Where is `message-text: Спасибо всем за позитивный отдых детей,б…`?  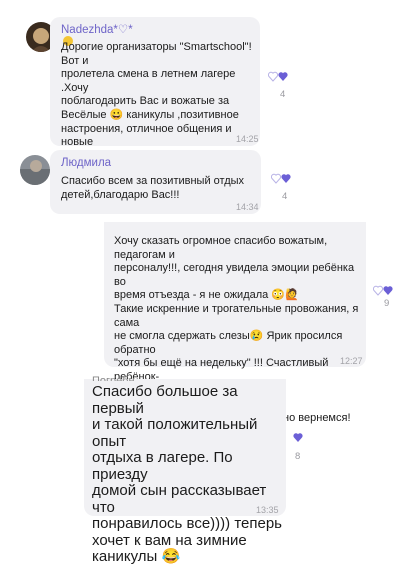 message-text: Спасибо всем за позитивный отдых детей,б… is located at coordinates (153, 188).